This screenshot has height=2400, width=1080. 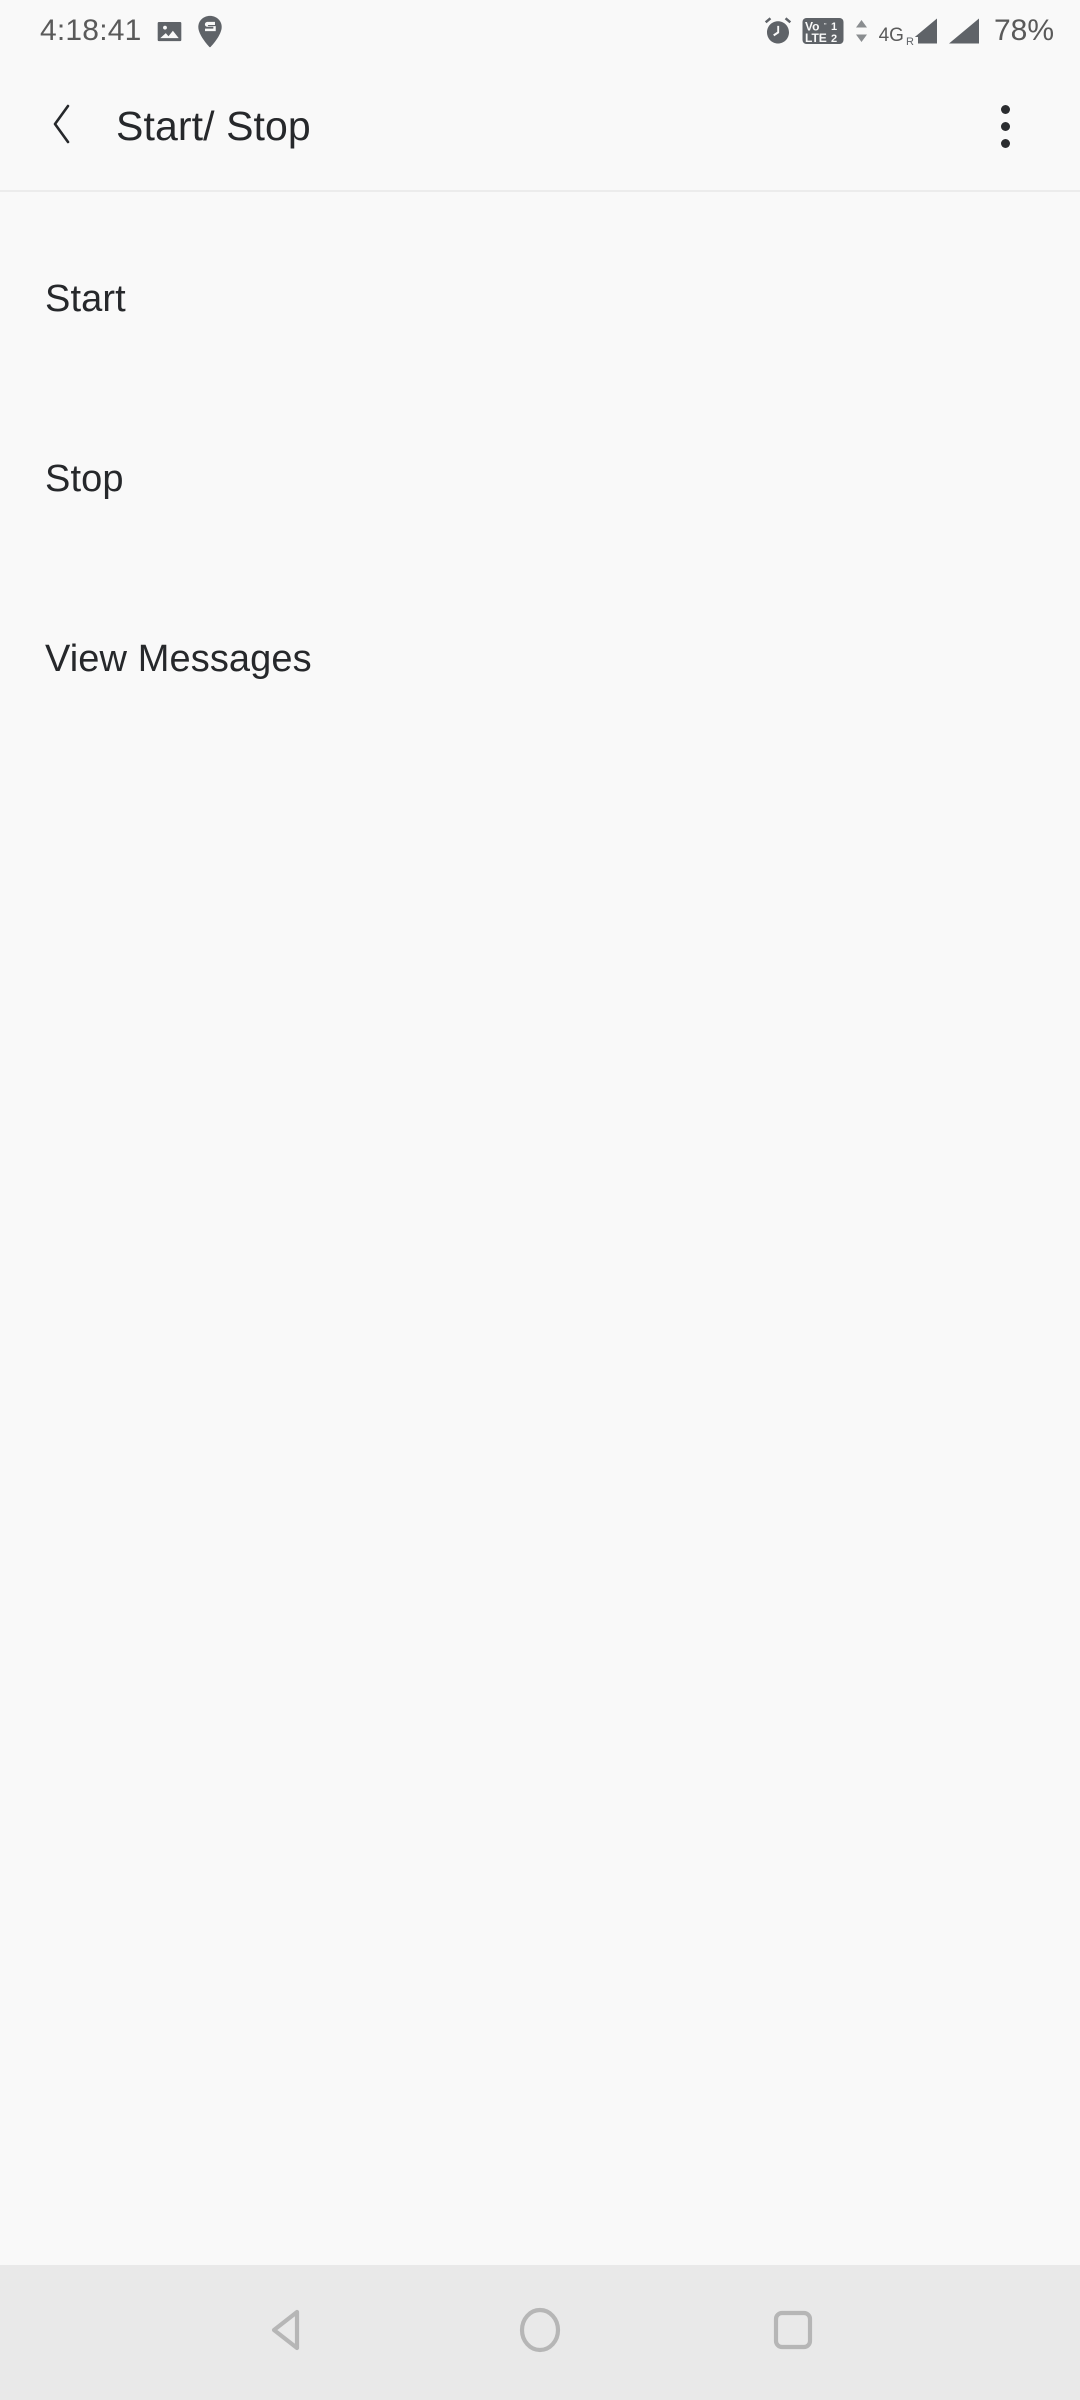 What do you see at coordinates (169, 31) in the screenshot?
I see `gallery-icon` at bounding box center [169, 31].